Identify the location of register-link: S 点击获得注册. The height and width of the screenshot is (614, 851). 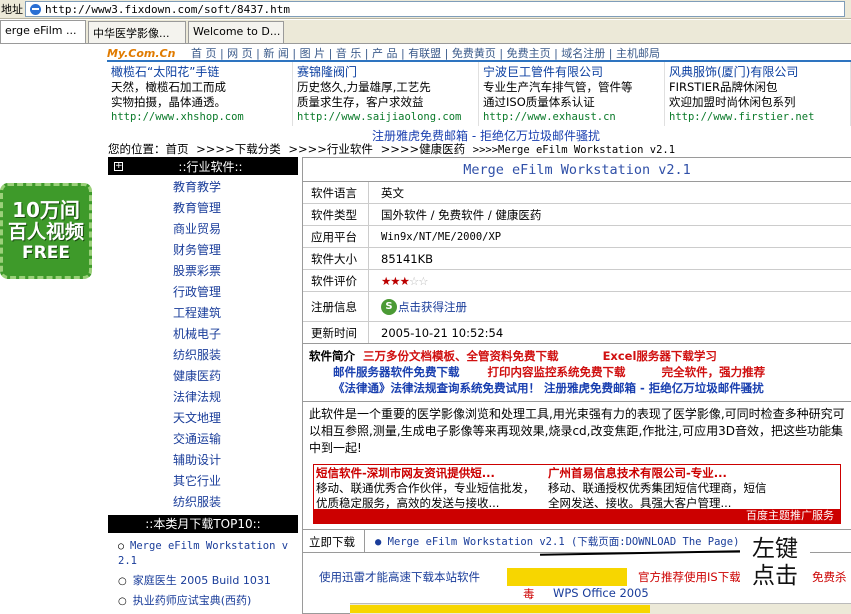
(418, 306).